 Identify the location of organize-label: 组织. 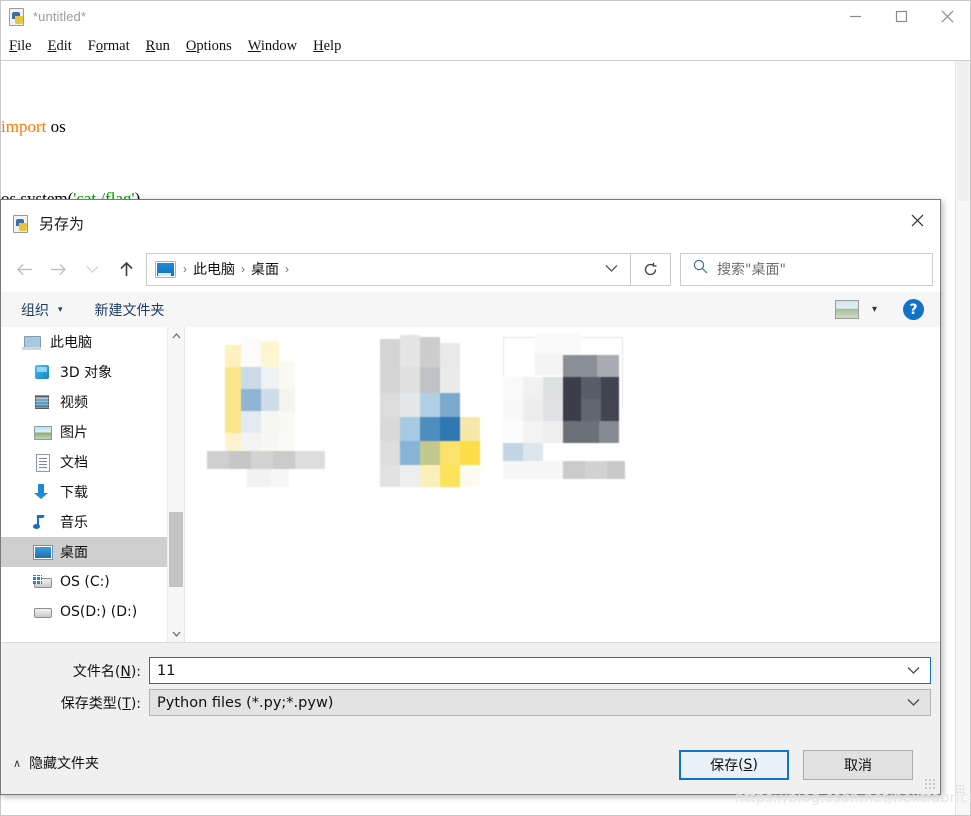
(35, 310).